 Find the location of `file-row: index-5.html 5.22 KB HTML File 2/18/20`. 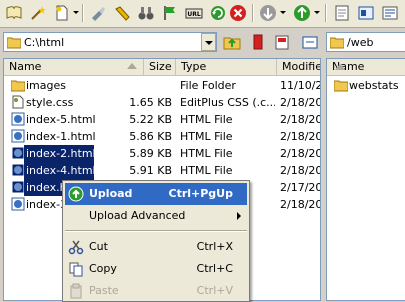

file-row: index-5.html 5.22 KB HTML File 2/18/20 is located at coordinates (162, 119).